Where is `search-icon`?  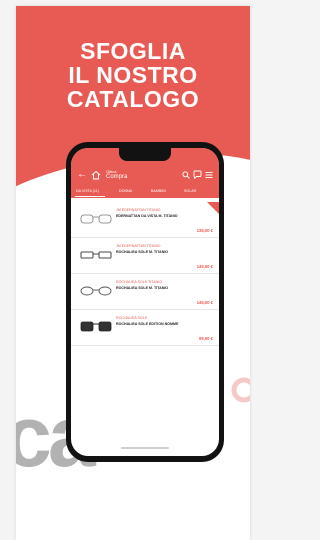 search-icon is located at coordinates (186, 175).